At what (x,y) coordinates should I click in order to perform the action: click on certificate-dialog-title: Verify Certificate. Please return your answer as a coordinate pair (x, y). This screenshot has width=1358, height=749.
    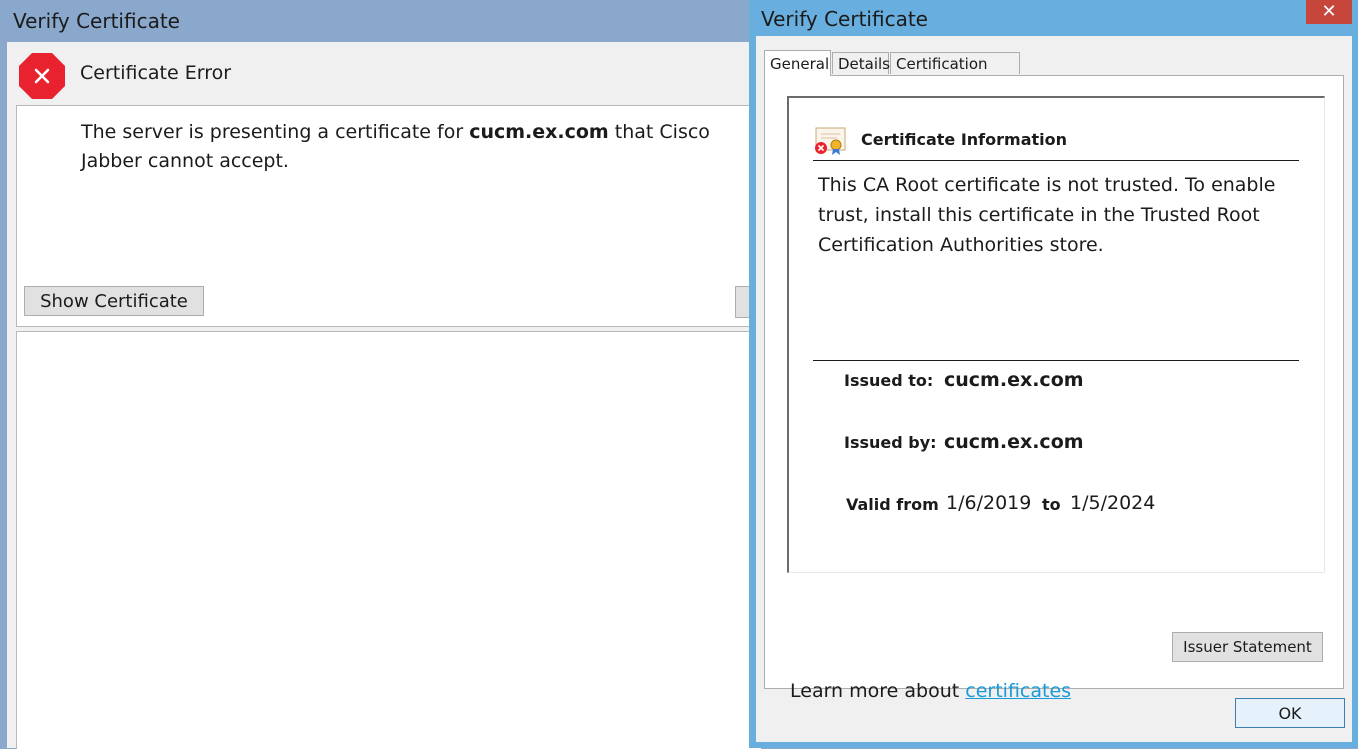
    Looking at the image, I should click on (844, 19).